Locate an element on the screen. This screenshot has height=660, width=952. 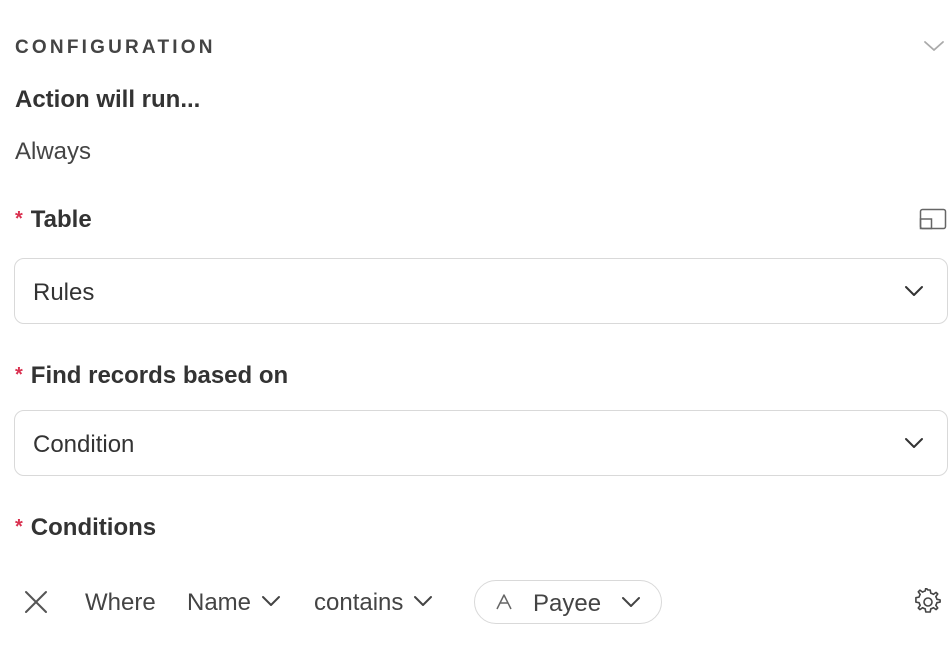
condition-row: Where Name contains Payee is located at coordinates (476, 602).